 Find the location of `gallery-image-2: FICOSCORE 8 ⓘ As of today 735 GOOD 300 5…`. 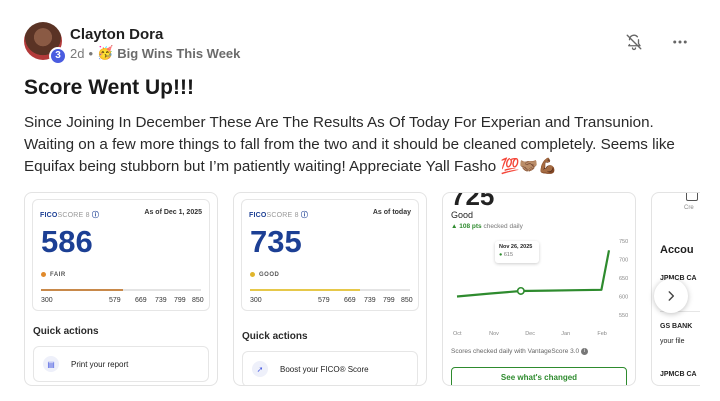

gallery-image-2: FICOSCORE 8 ⓘ As of today 735 GOOD 300 5… is located at coordinates (330, 289).